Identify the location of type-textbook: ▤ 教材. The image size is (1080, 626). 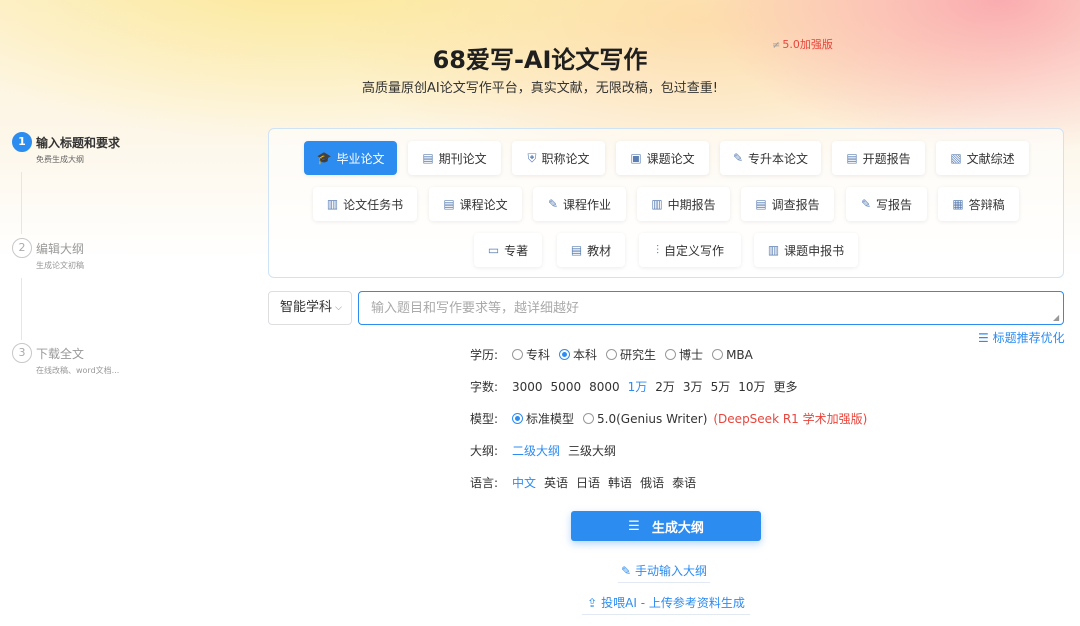
(591, 250).